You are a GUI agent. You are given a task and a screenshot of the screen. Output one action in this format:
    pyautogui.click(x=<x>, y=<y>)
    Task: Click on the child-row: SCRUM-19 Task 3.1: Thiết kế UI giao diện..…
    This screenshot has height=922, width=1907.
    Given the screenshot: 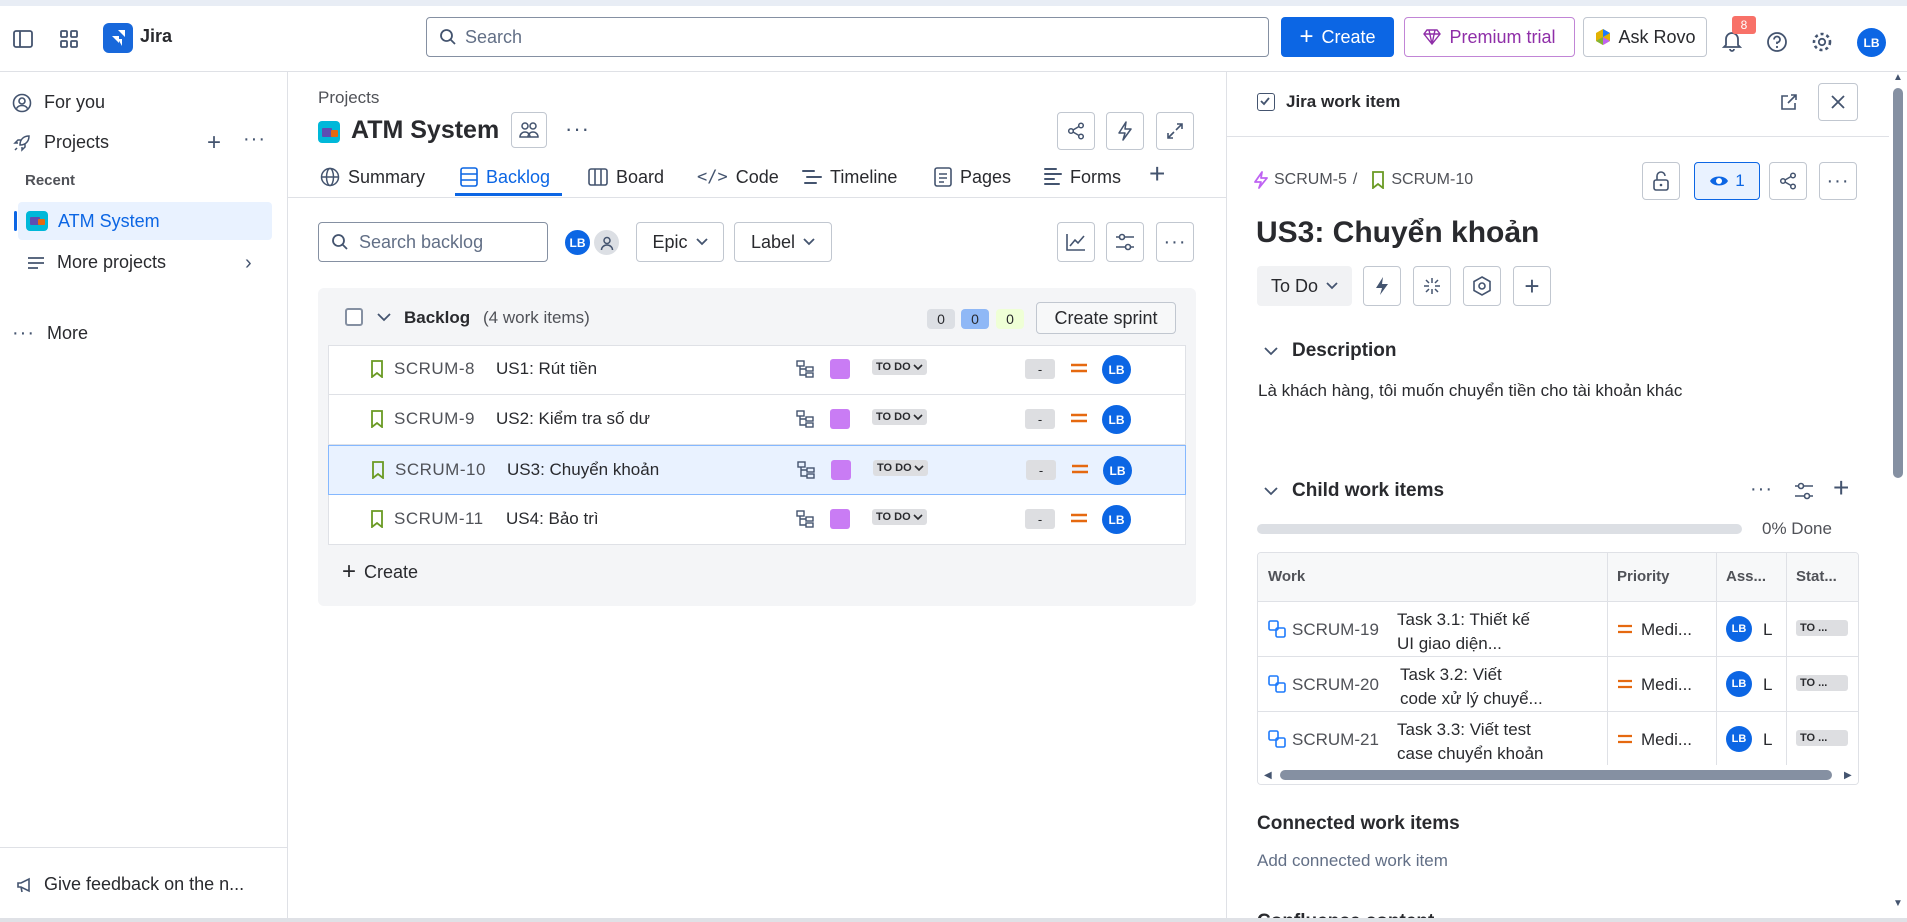 What is the action you would take?
    pyautogui.click(x=1558, y=629)
    